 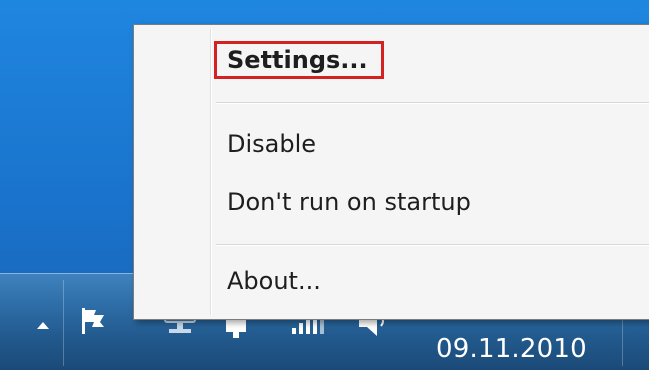 I want to click on settings-highlight-box, so click(x=299, y=60).